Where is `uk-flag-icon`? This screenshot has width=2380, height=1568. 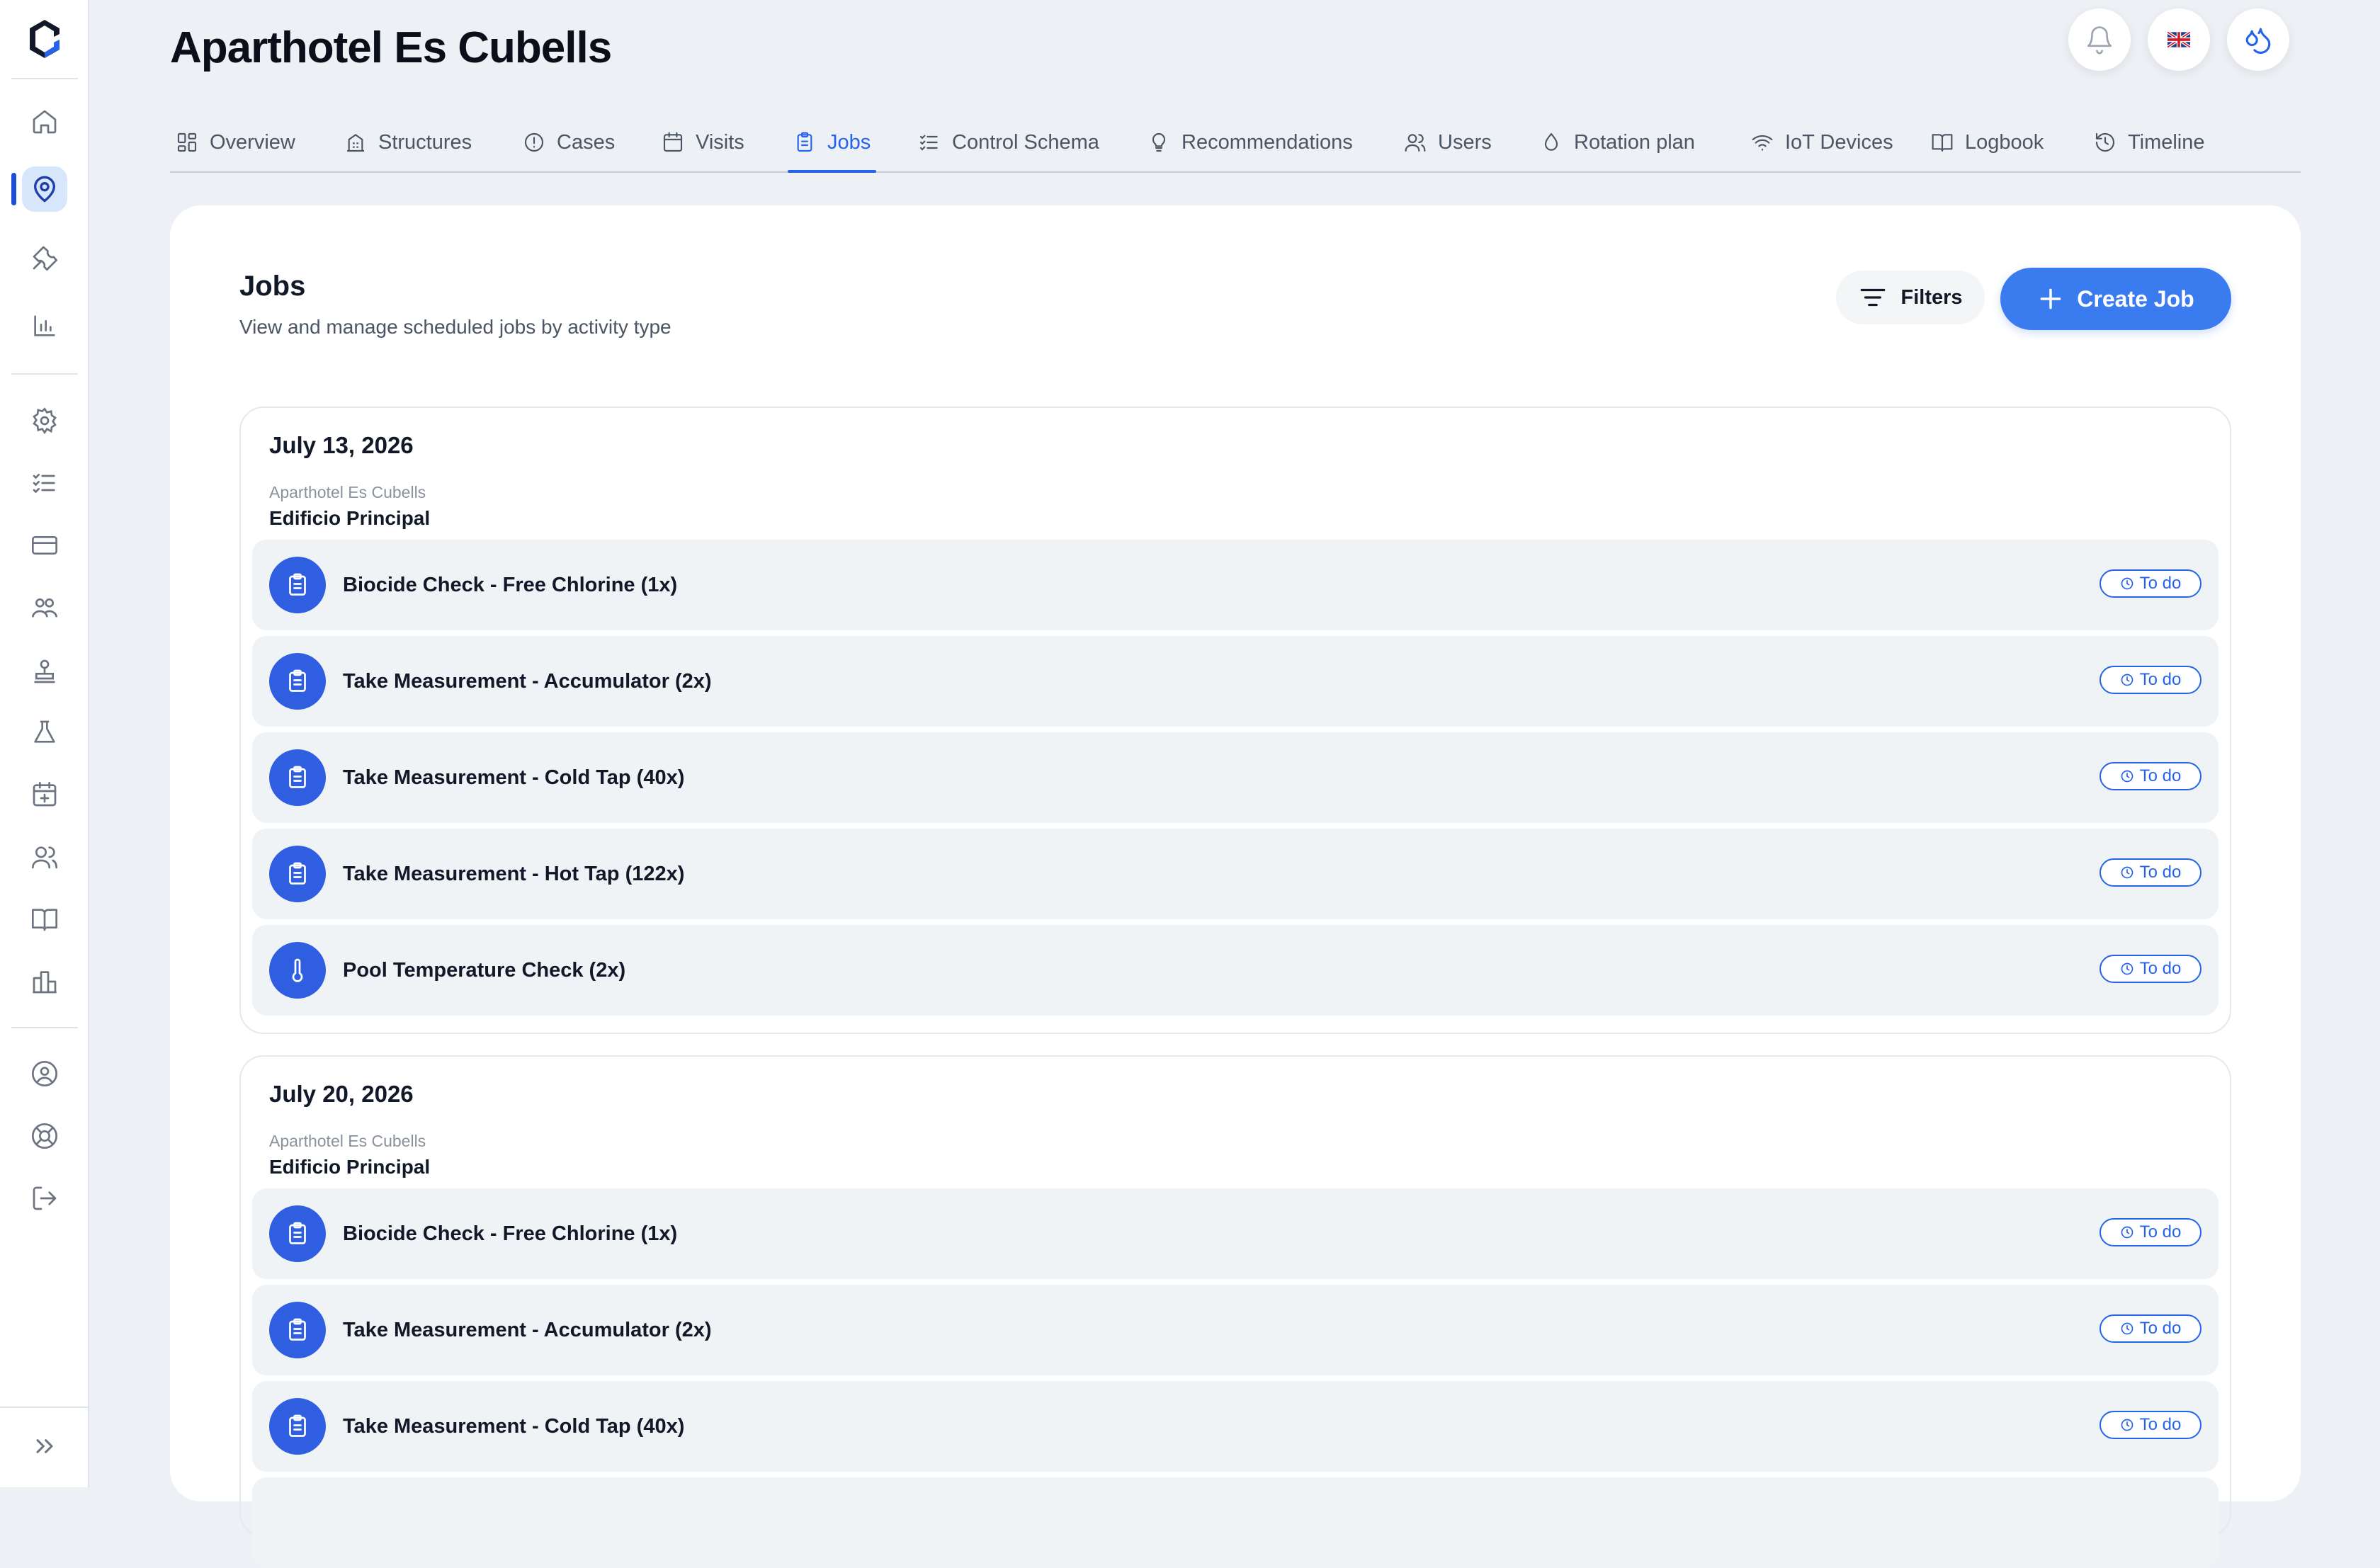
uk-flag-icon is located at coordinates (2179, 39).